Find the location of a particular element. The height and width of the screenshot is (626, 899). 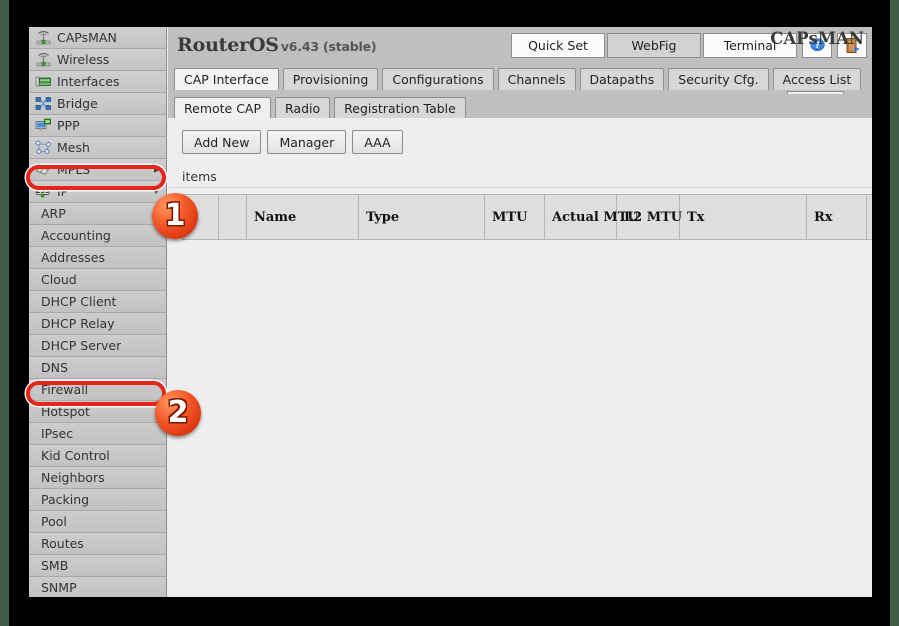

mode-button-quick-set: Quick Set is located at coordinates (558, 45).